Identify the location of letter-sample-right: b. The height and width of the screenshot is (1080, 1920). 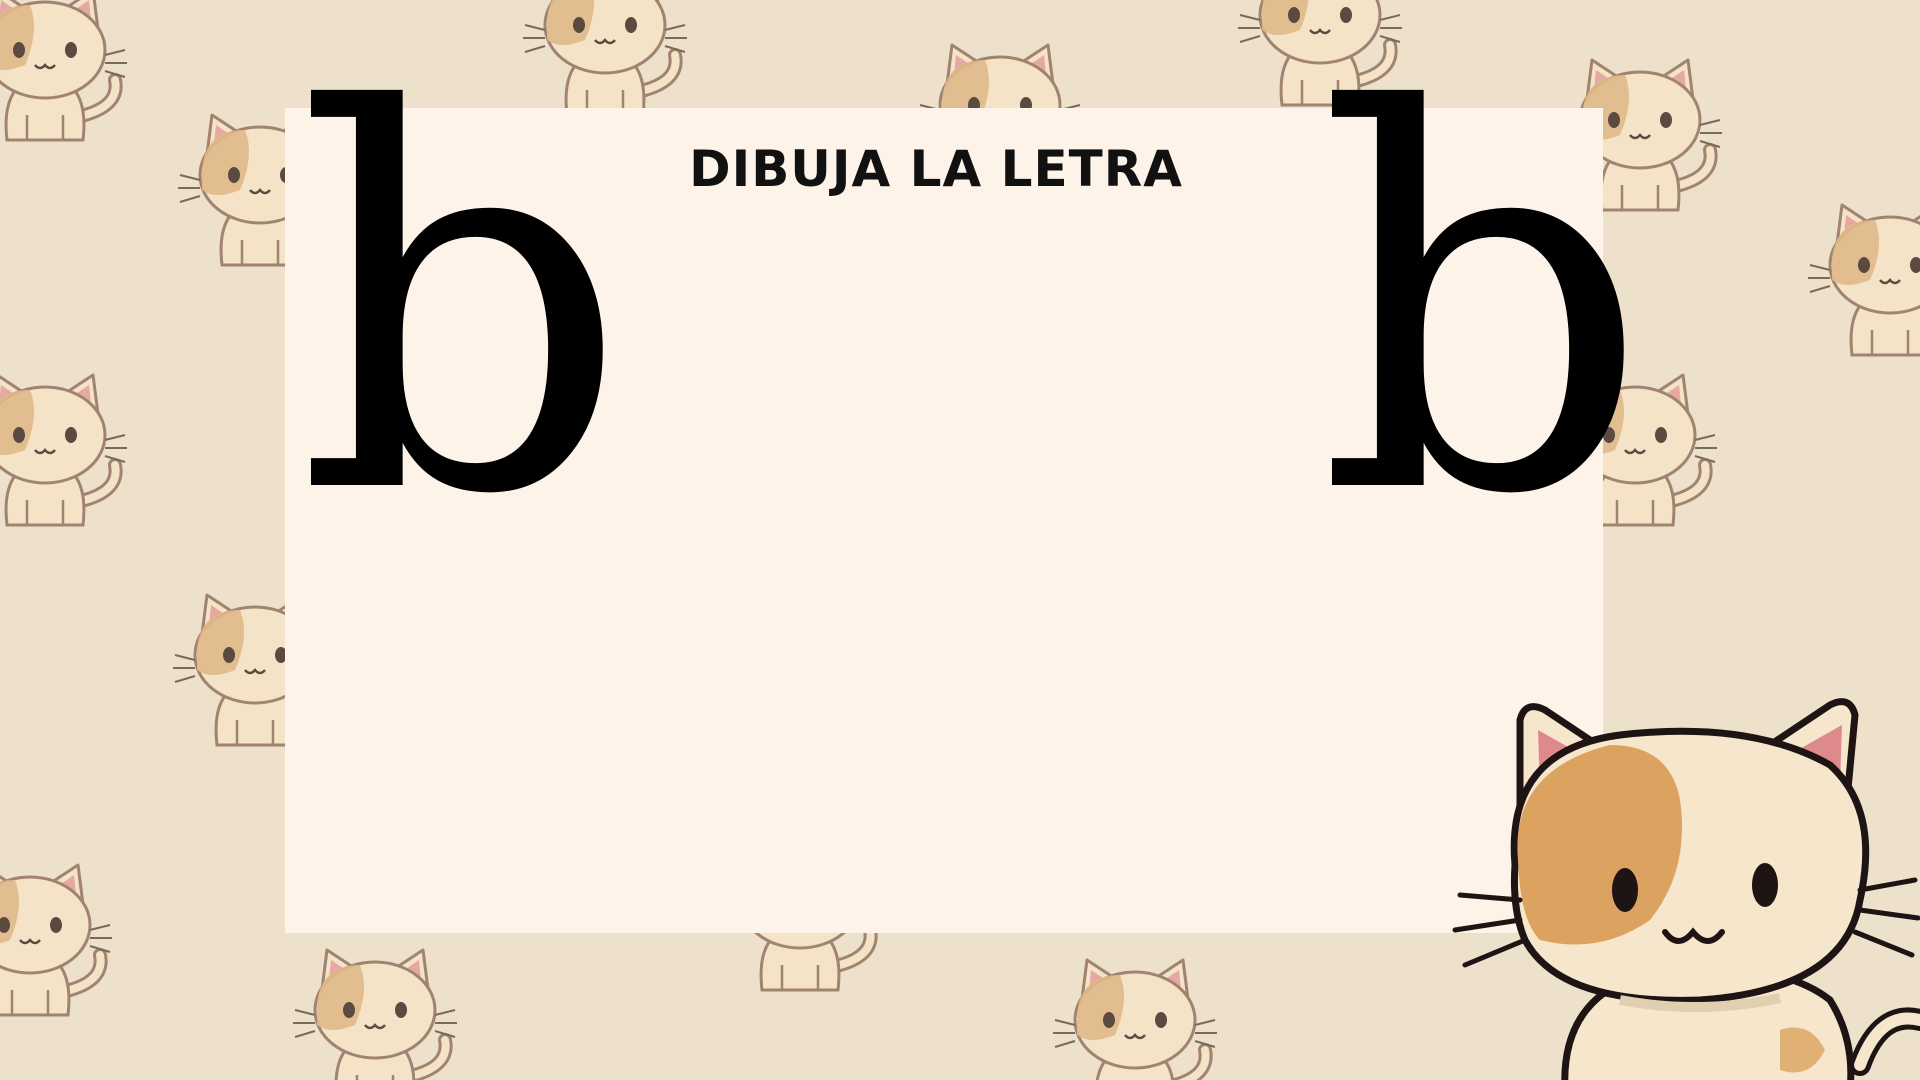
(1483, 305).